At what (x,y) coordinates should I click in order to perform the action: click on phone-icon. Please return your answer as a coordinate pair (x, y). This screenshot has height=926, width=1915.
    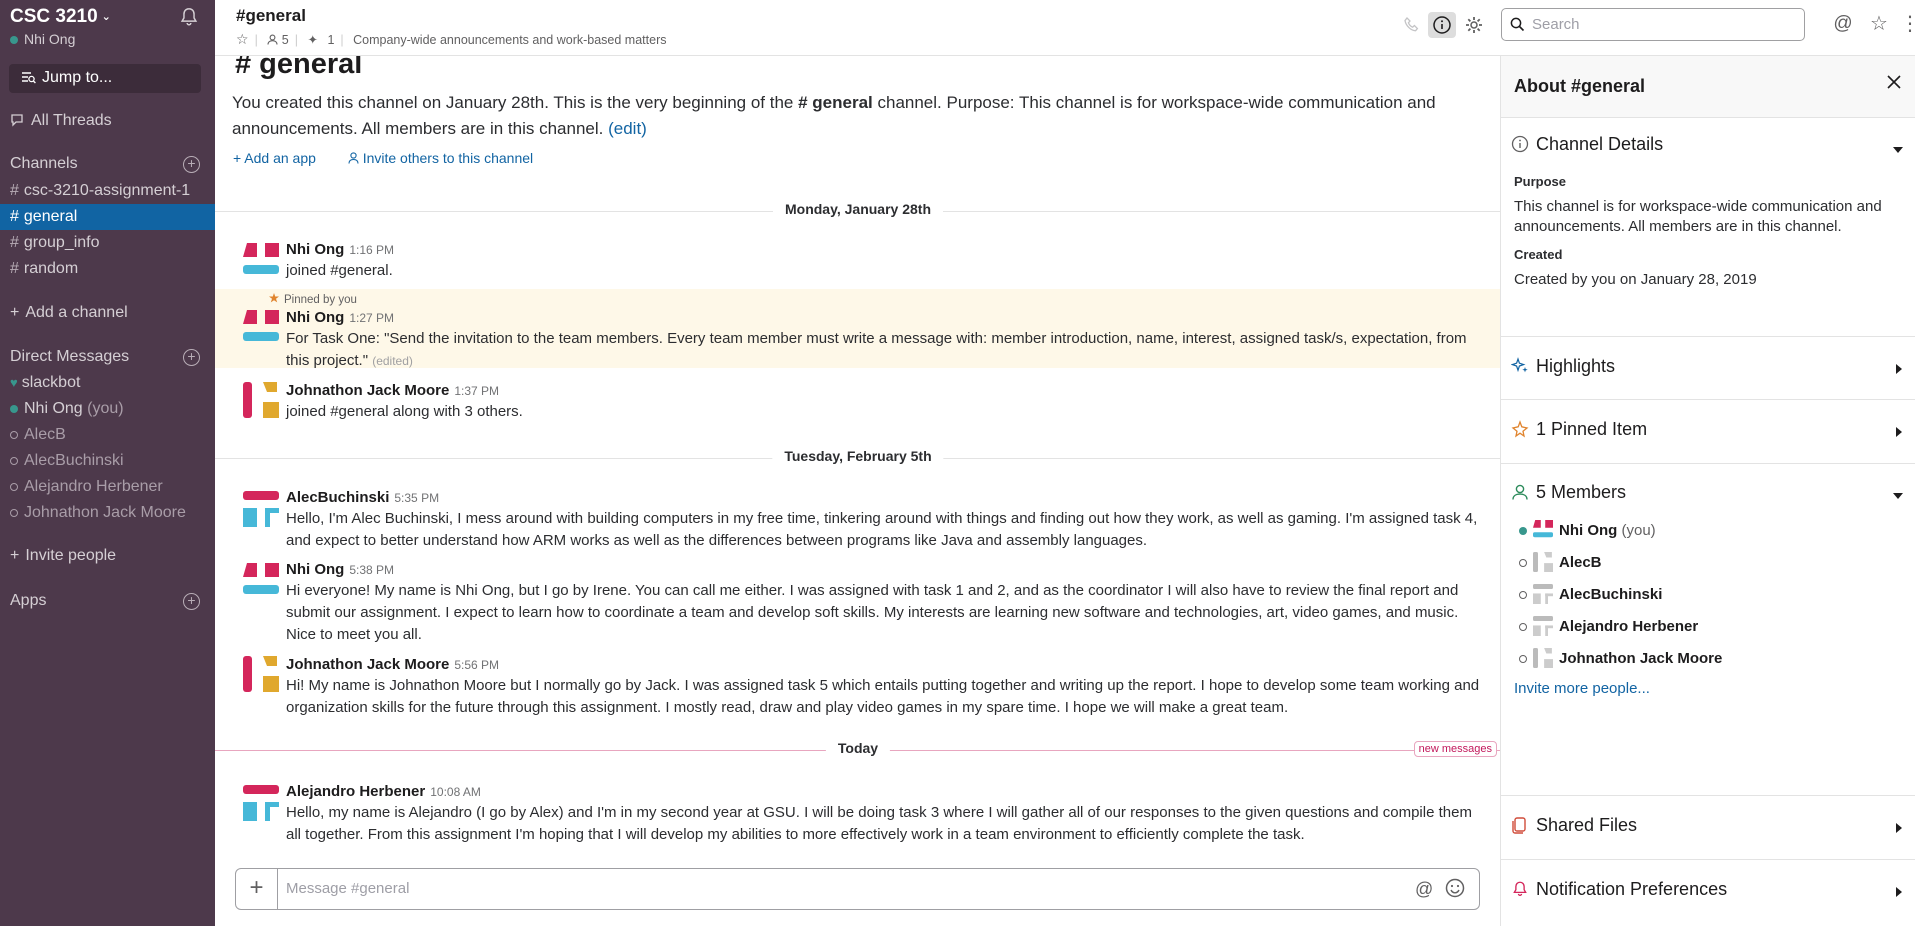
    Looking at the image, I should click on (1412, 25).